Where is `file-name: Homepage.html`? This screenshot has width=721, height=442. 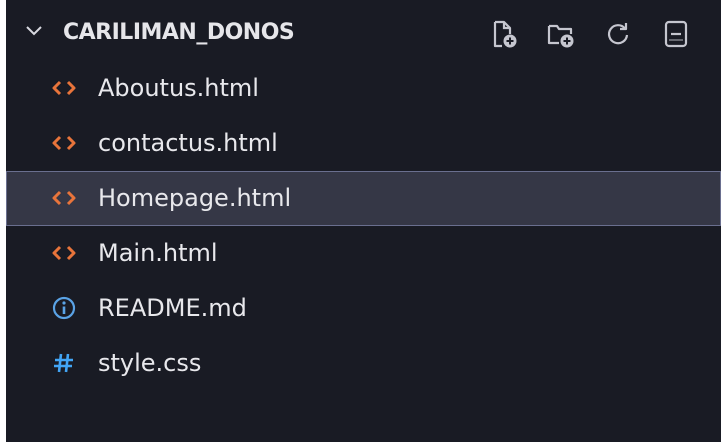
file-name: Homepage.html is located at coordinates (194, 199).